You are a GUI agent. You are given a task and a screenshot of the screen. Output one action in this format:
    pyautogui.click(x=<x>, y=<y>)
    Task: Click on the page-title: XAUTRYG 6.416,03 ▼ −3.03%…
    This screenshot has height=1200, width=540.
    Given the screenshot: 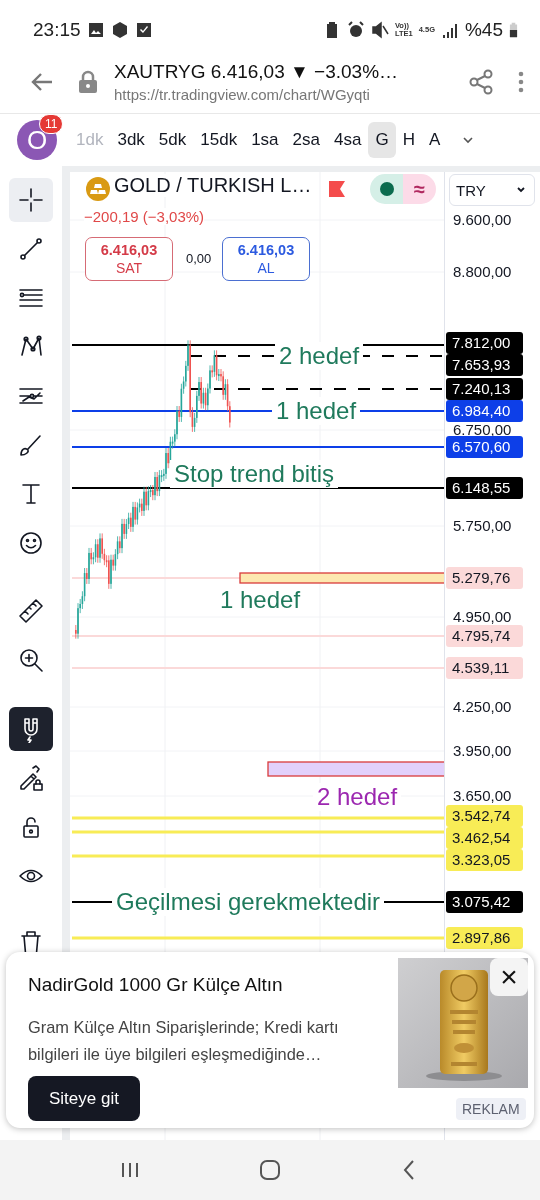 What is the action you would take?
    pyautogui.click(x=257, y=71)
    